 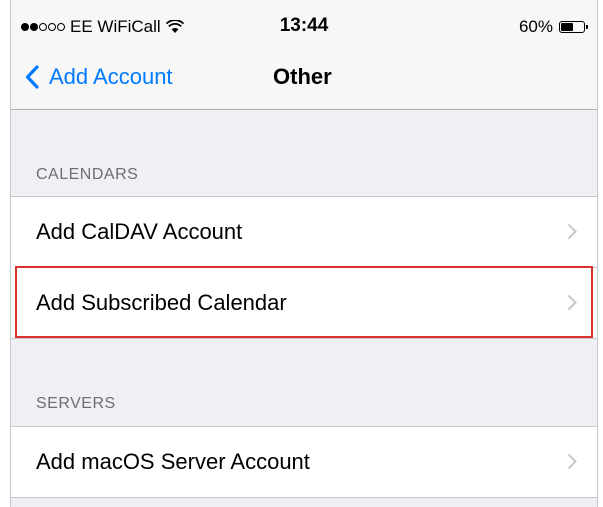 I want to click on battery-icon, so click(x=573, y=27).